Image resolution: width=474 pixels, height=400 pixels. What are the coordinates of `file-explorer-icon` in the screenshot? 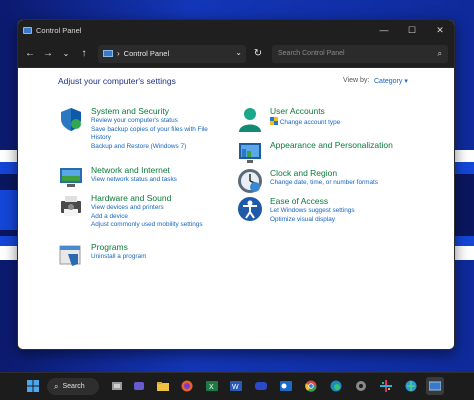 It's located at (163, 386).